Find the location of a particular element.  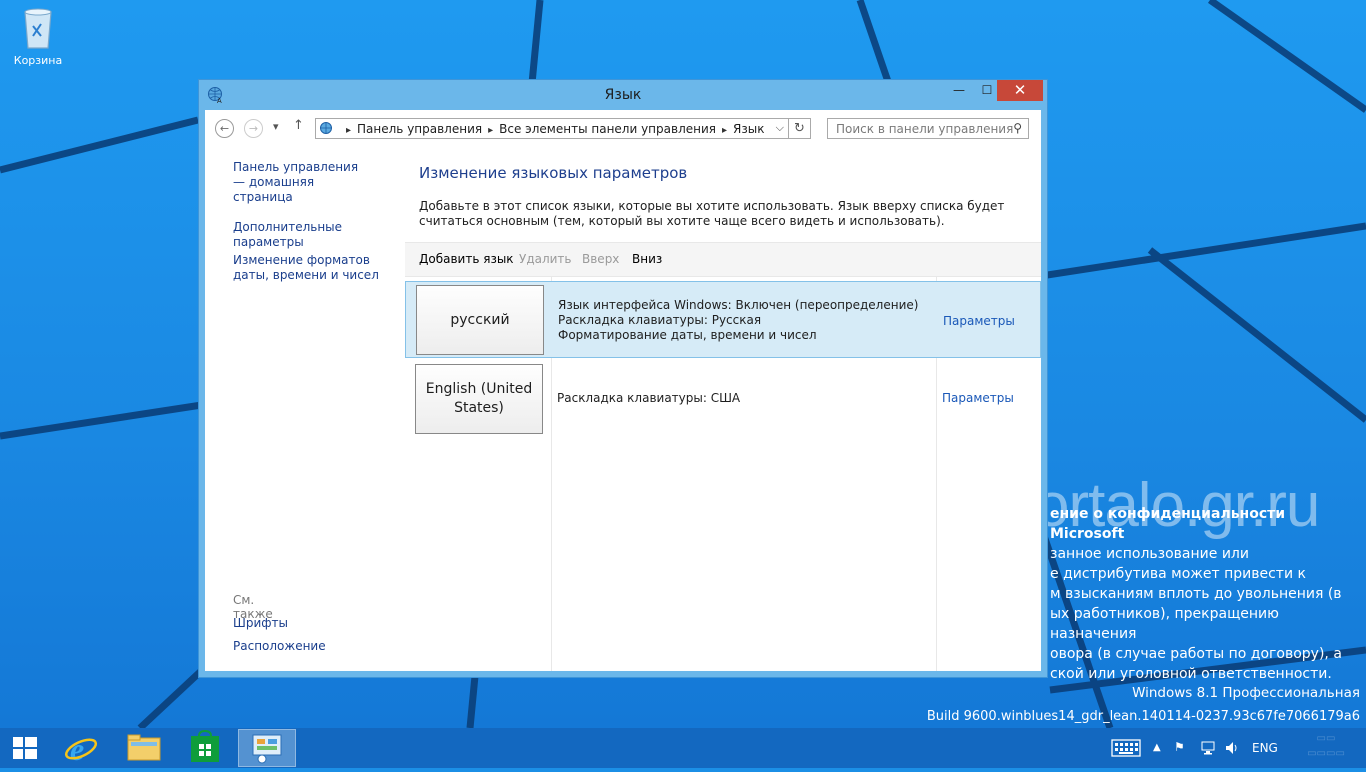

language-toolbar: Добавить язык Удалить Вверх Вниз is located at coordinates (723, 259).